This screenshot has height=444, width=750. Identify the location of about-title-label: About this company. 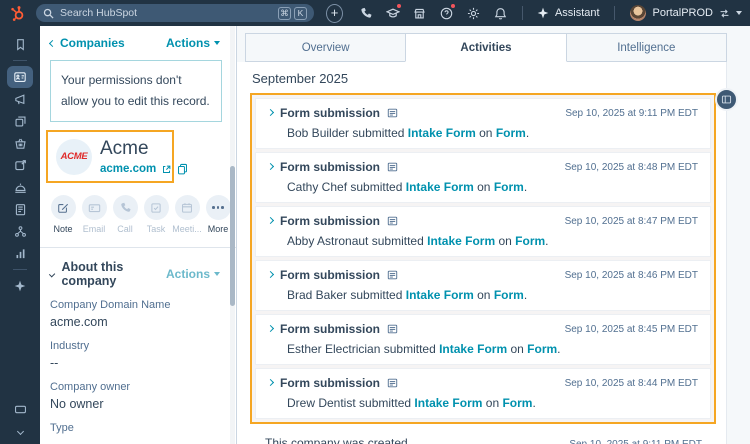
(92, 274).